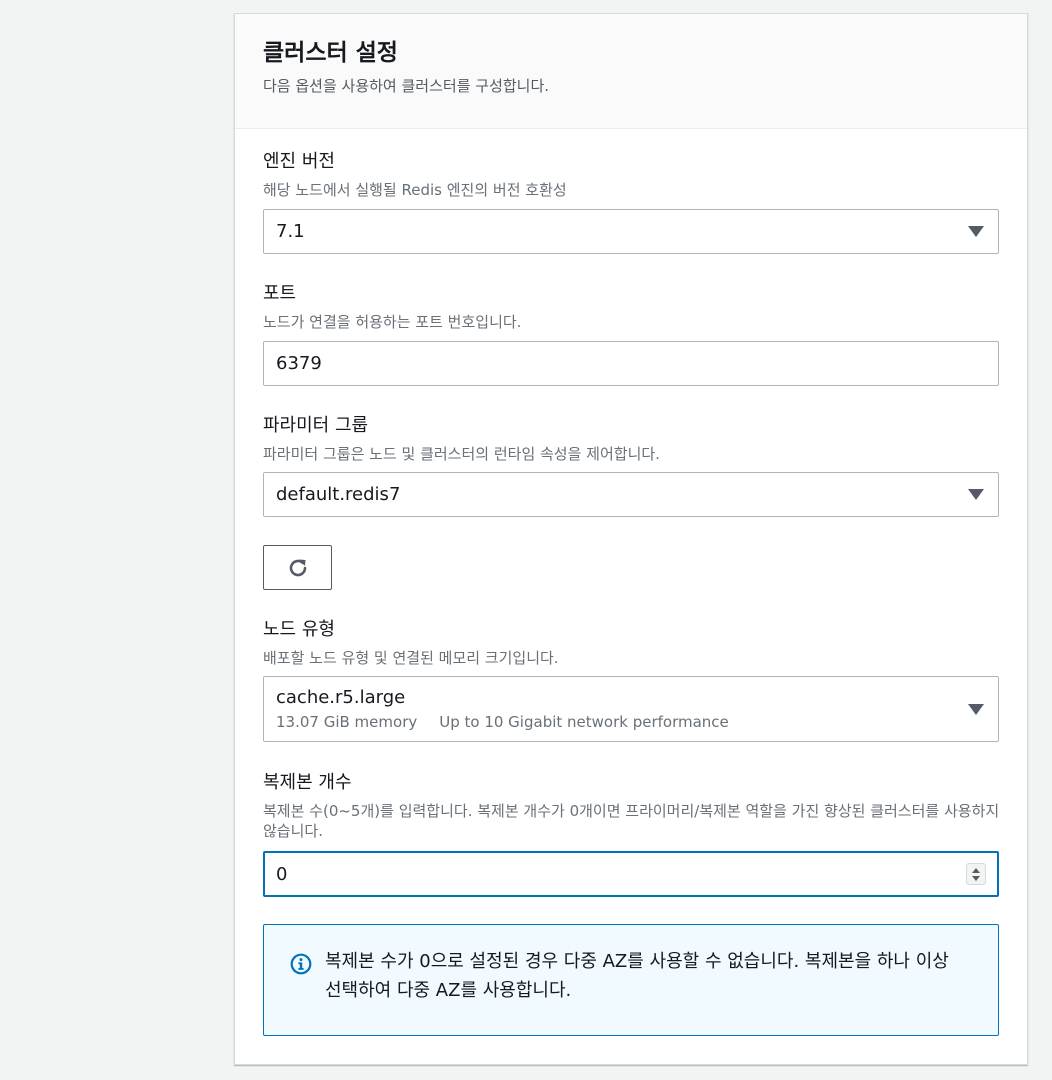 The image size is (1052, 1080). I want to click on stepper-down-icon, so click(976, 878).